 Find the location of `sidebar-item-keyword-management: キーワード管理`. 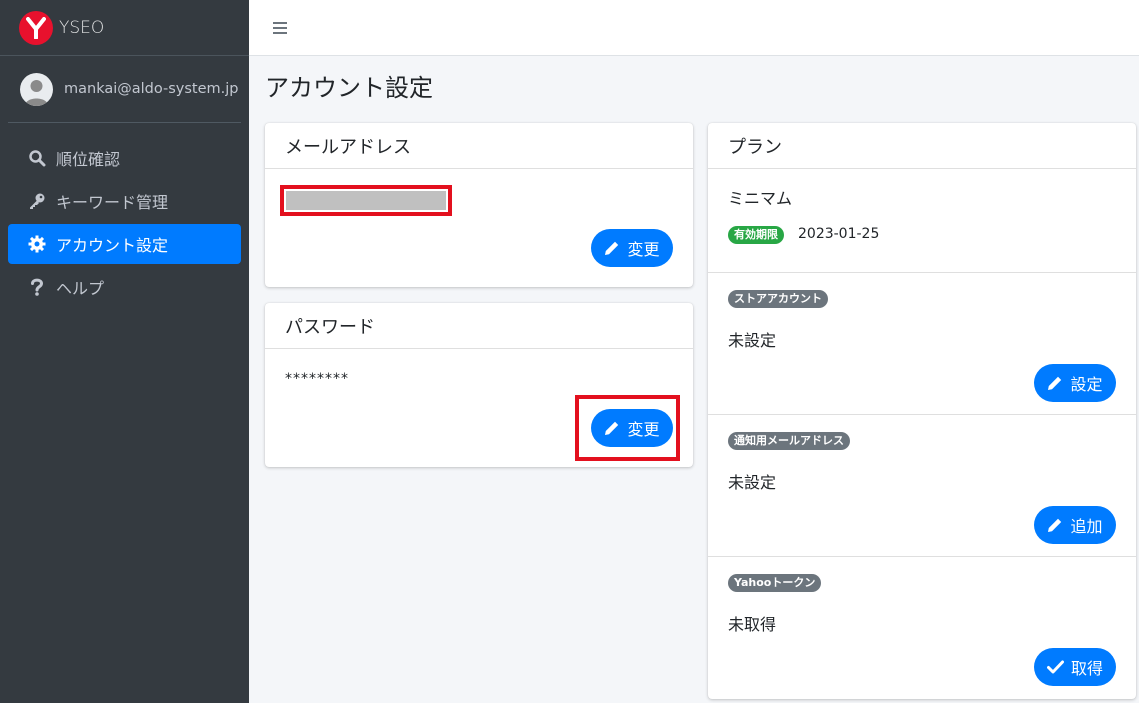

sidebar-item-keyword-management: キーワード管理 is located at coordinates (124, 201).